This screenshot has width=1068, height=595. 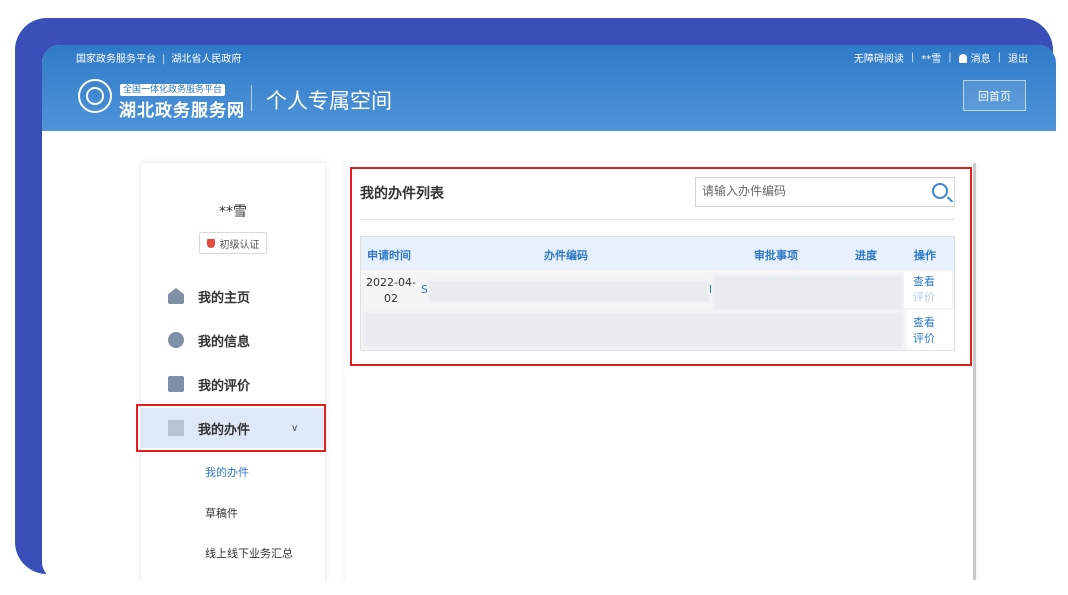 What do you see at coordinates (931, 57) in the screenshot?
I see `topbar-username: **雪` at bounding box center [931, 57].